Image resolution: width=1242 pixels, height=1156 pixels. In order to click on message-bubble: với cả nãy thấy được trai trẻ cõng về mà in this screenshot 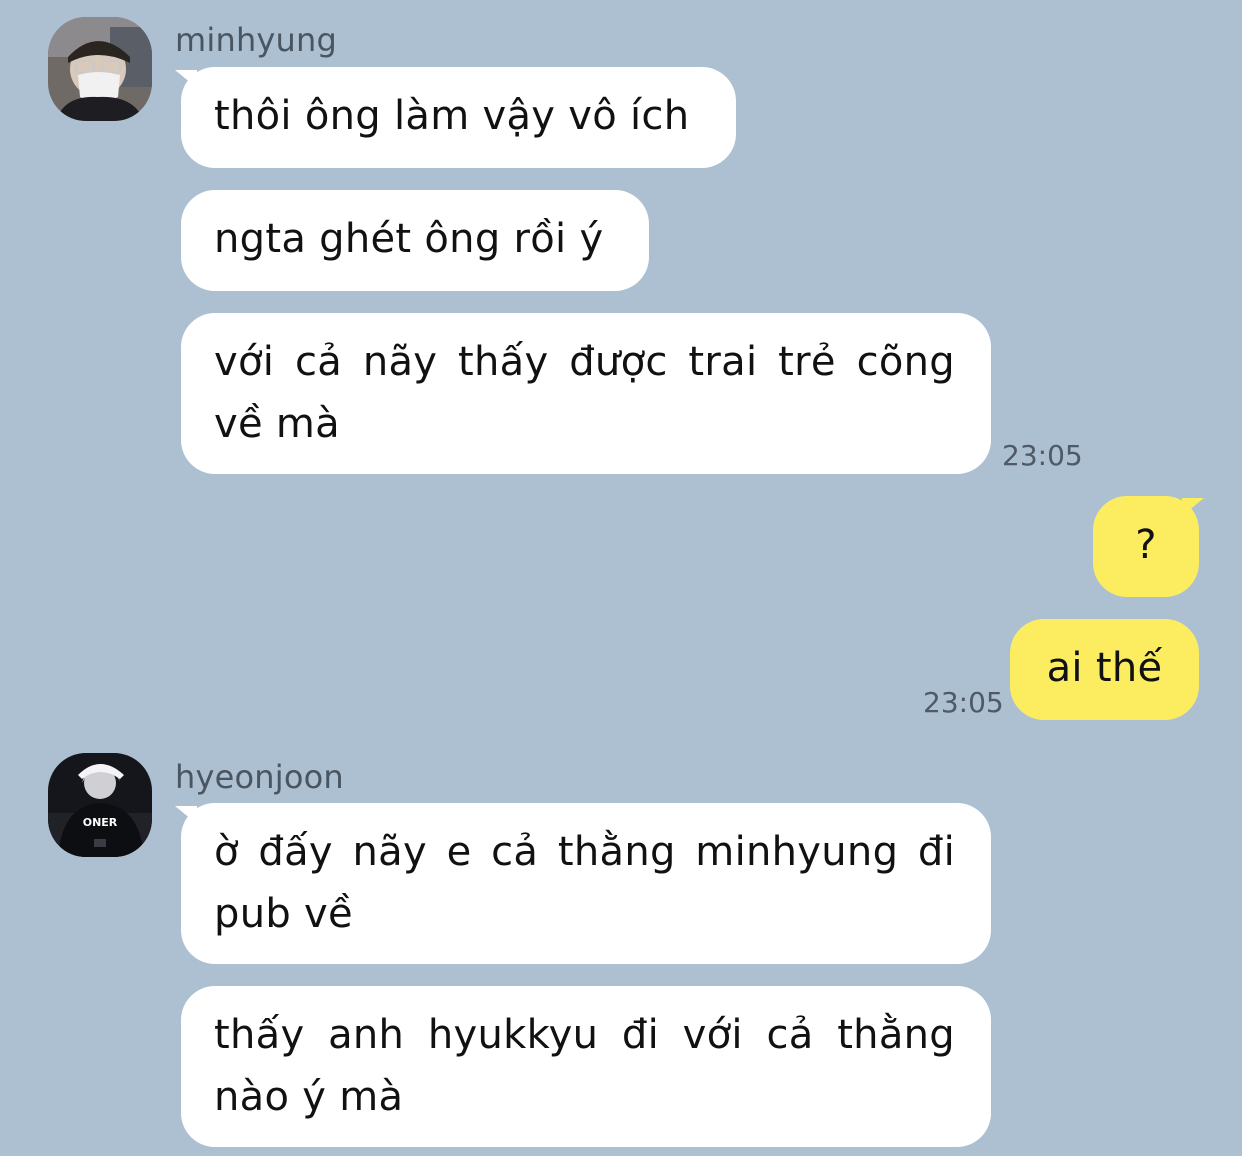, I will do `click(586, 393)`.